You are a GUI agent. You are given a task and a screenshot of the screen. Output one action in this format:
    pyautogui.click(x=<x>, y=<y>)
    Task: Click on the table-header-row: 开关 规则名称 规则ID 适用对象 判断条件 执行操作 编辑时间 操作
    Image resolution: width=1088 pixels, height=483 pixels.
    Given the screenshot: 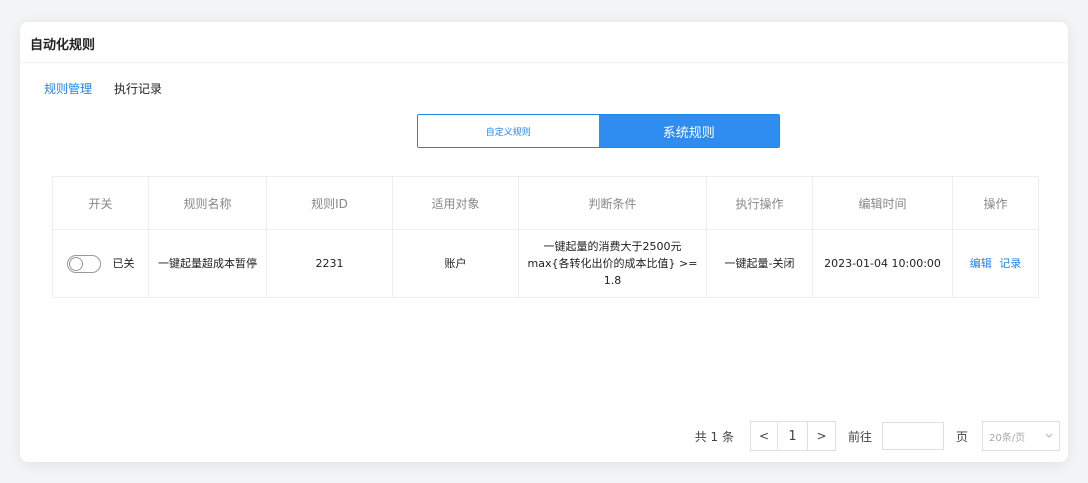 What is the action you would take?
    pyautogui.click(x=545, y=203)
    